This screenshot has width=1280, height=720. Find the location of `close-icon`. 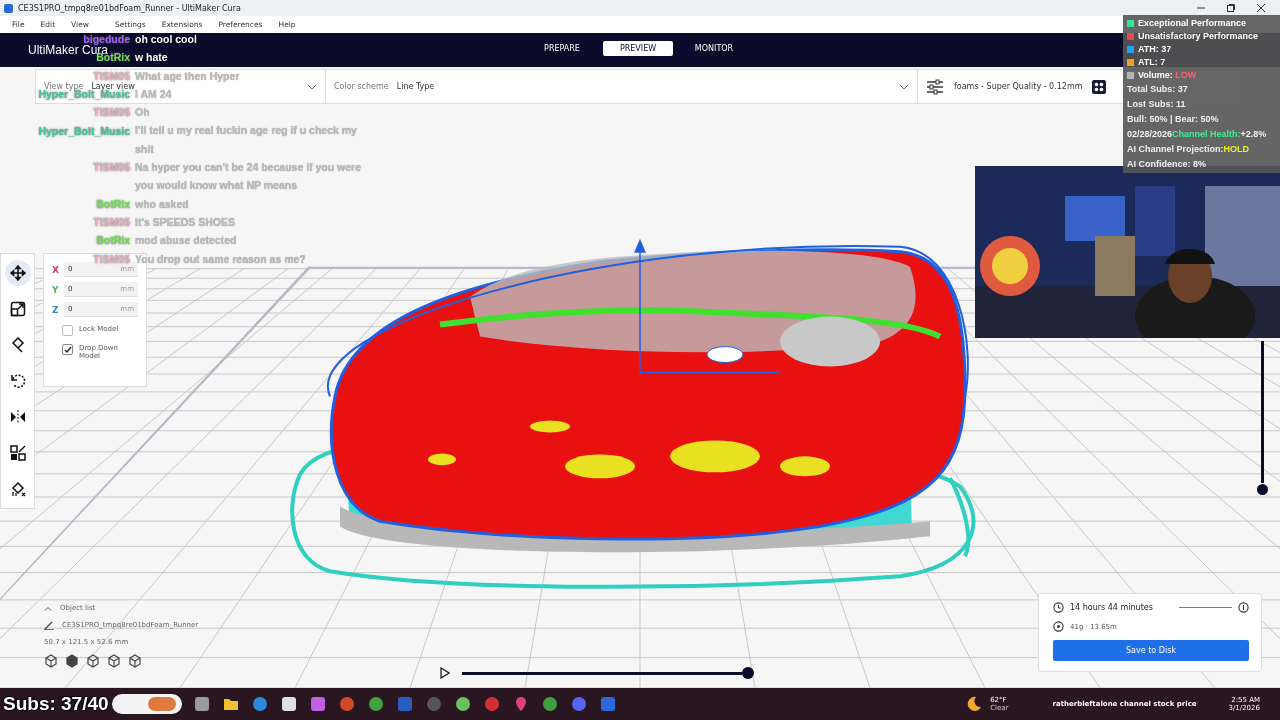

close-icon is located at coordinates (1261, 8).